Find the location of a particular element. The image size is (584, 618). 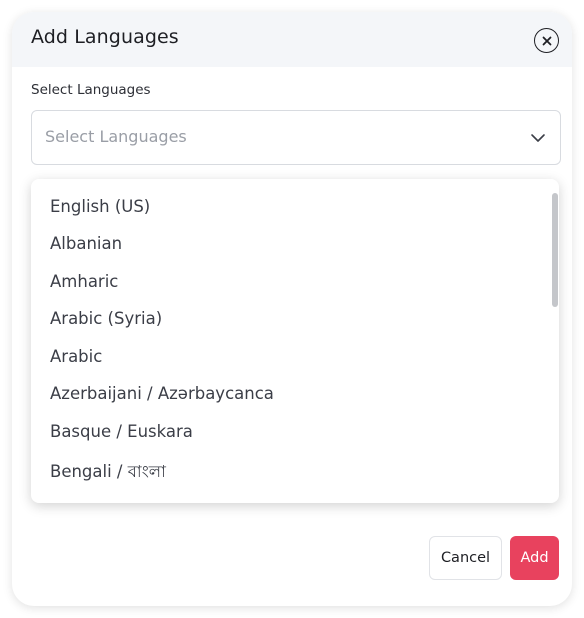

select-placeholder: Select Languages is located at coordinates (116, 136).